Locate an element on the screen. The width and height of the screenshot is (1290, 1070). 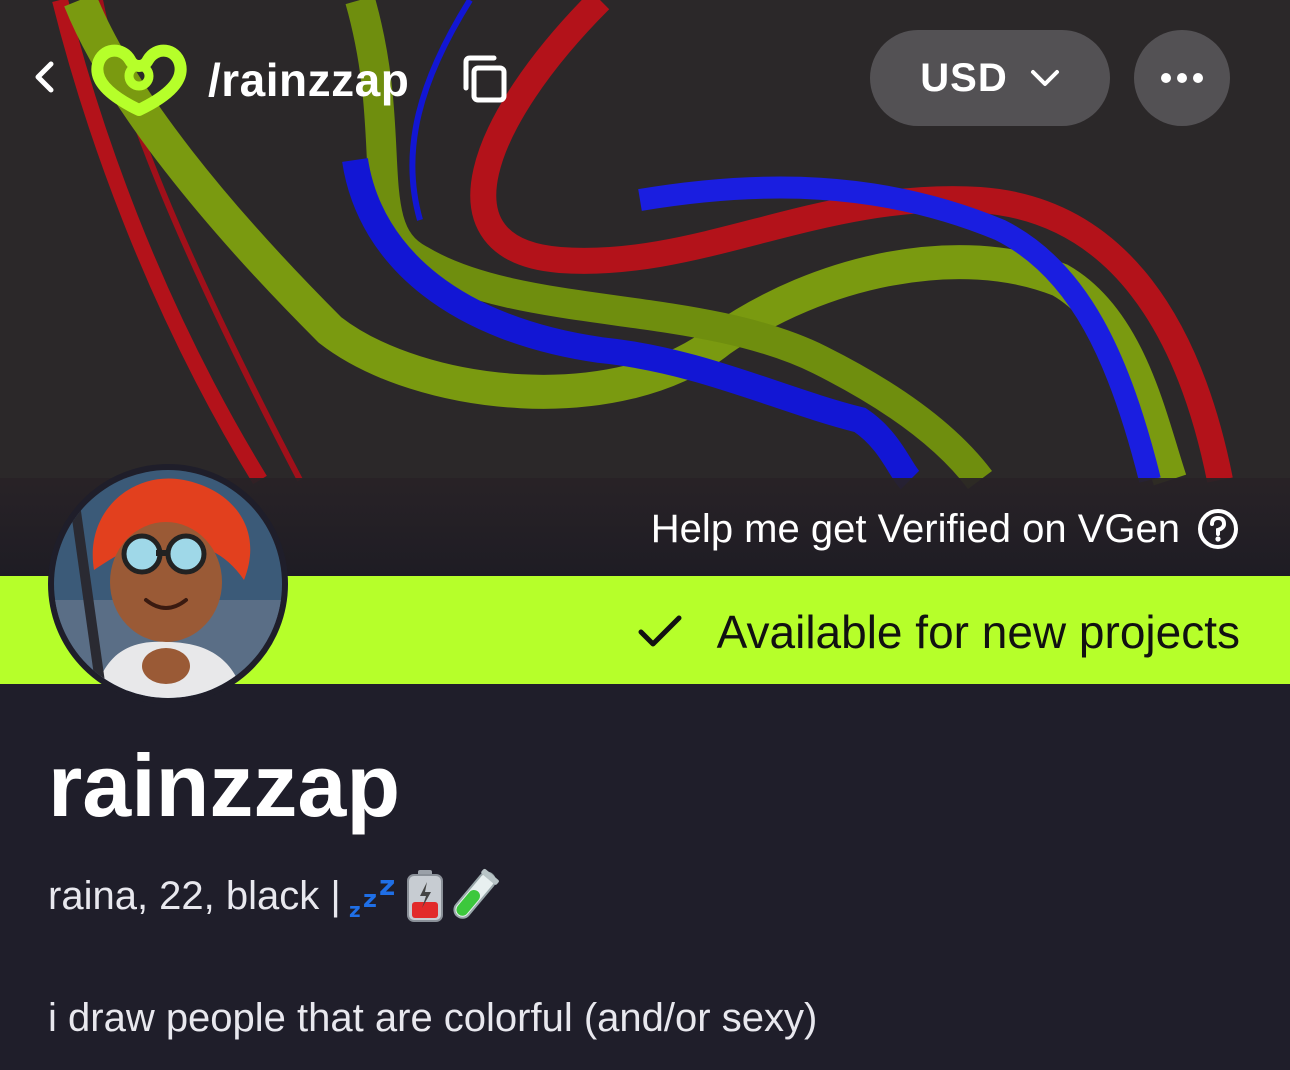
currency-selector: USD is located at coordinates (990, 78).